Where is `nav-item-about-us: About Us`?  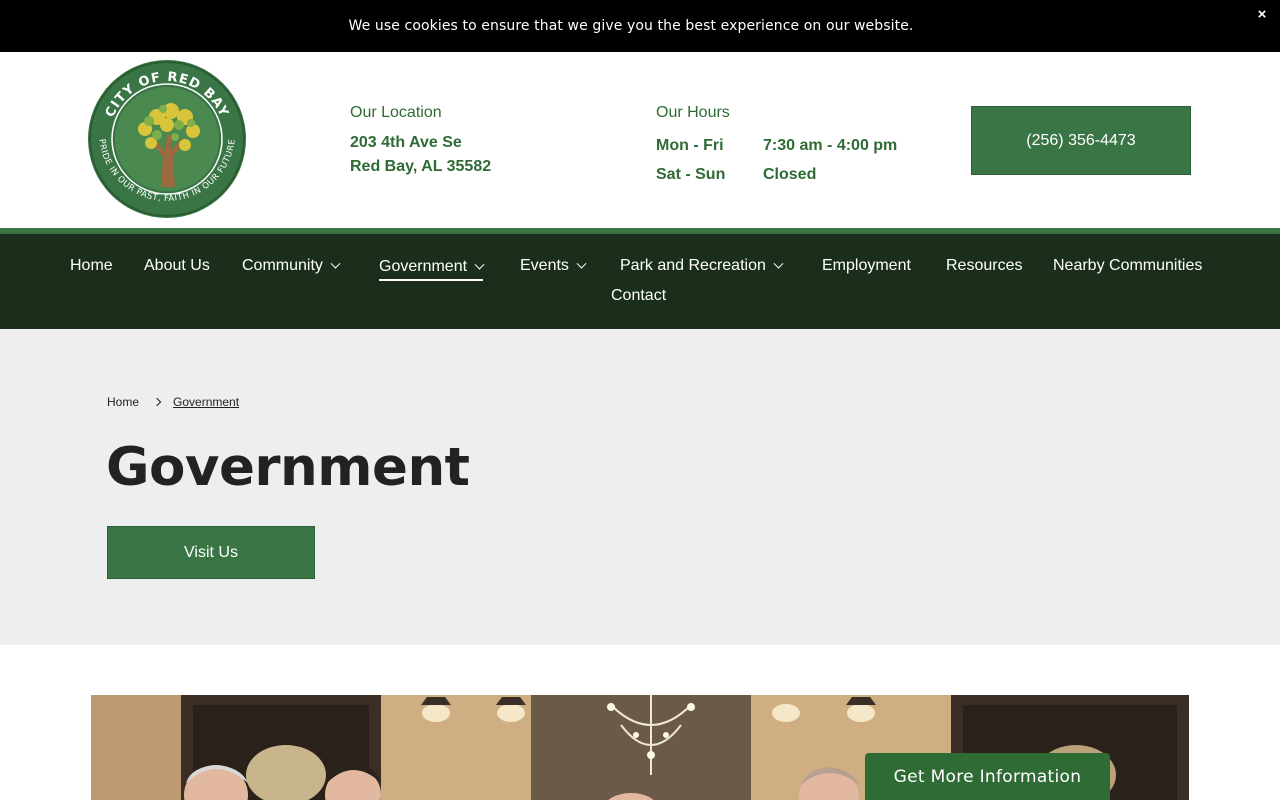 nav-item-about-us: About Us is located at coordinates (177, 266).